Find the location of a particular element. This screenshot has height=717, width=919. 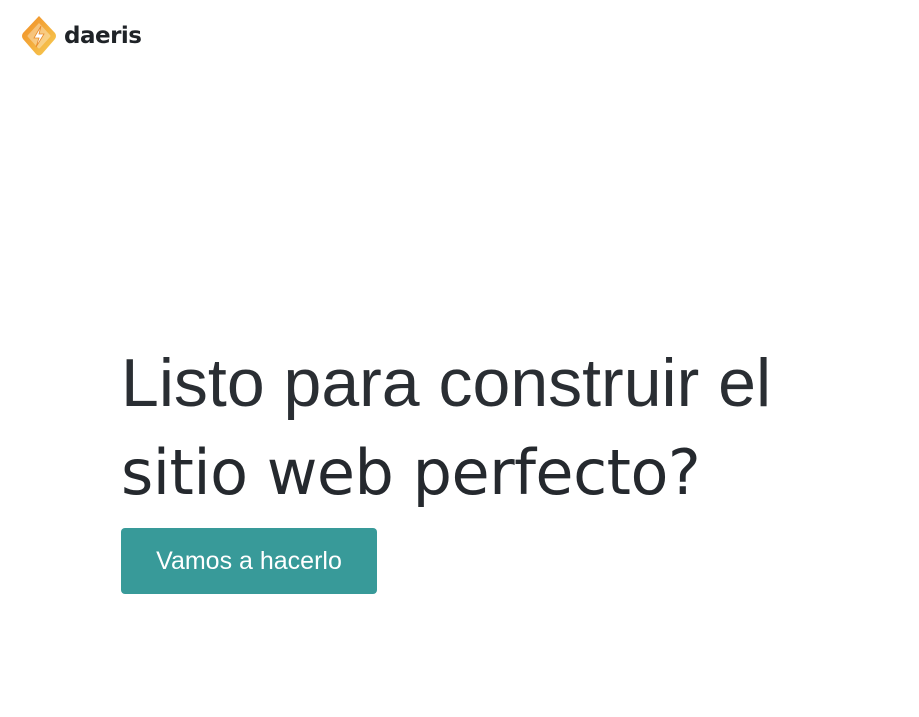

brand-link: daeris is located at coordinates (81, 36).